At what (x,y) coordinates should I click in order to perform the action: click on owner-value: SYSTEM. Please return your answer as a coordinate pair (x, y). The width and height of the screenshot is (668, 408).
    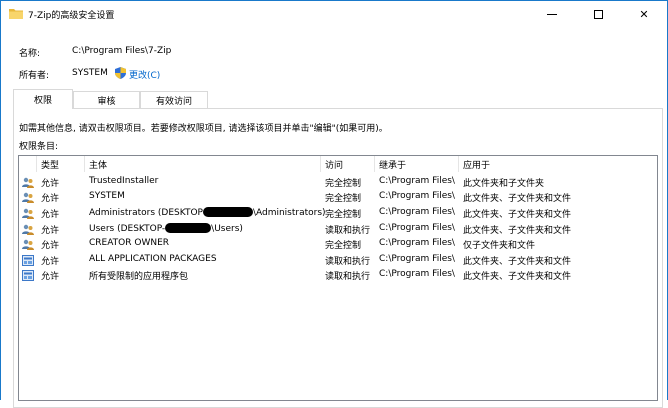
    Looking at the image, I should click on (90, 73).